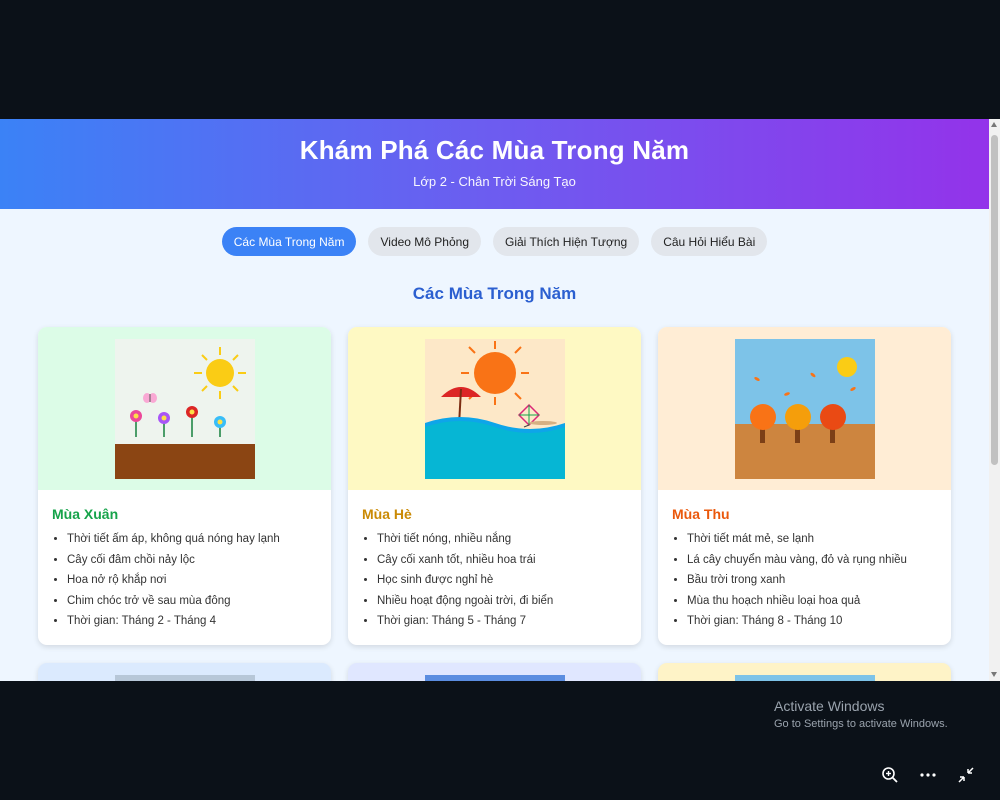 This screenshot has height=800, width=1000. I want to click on scroll-up-icon, so click(994, 124).